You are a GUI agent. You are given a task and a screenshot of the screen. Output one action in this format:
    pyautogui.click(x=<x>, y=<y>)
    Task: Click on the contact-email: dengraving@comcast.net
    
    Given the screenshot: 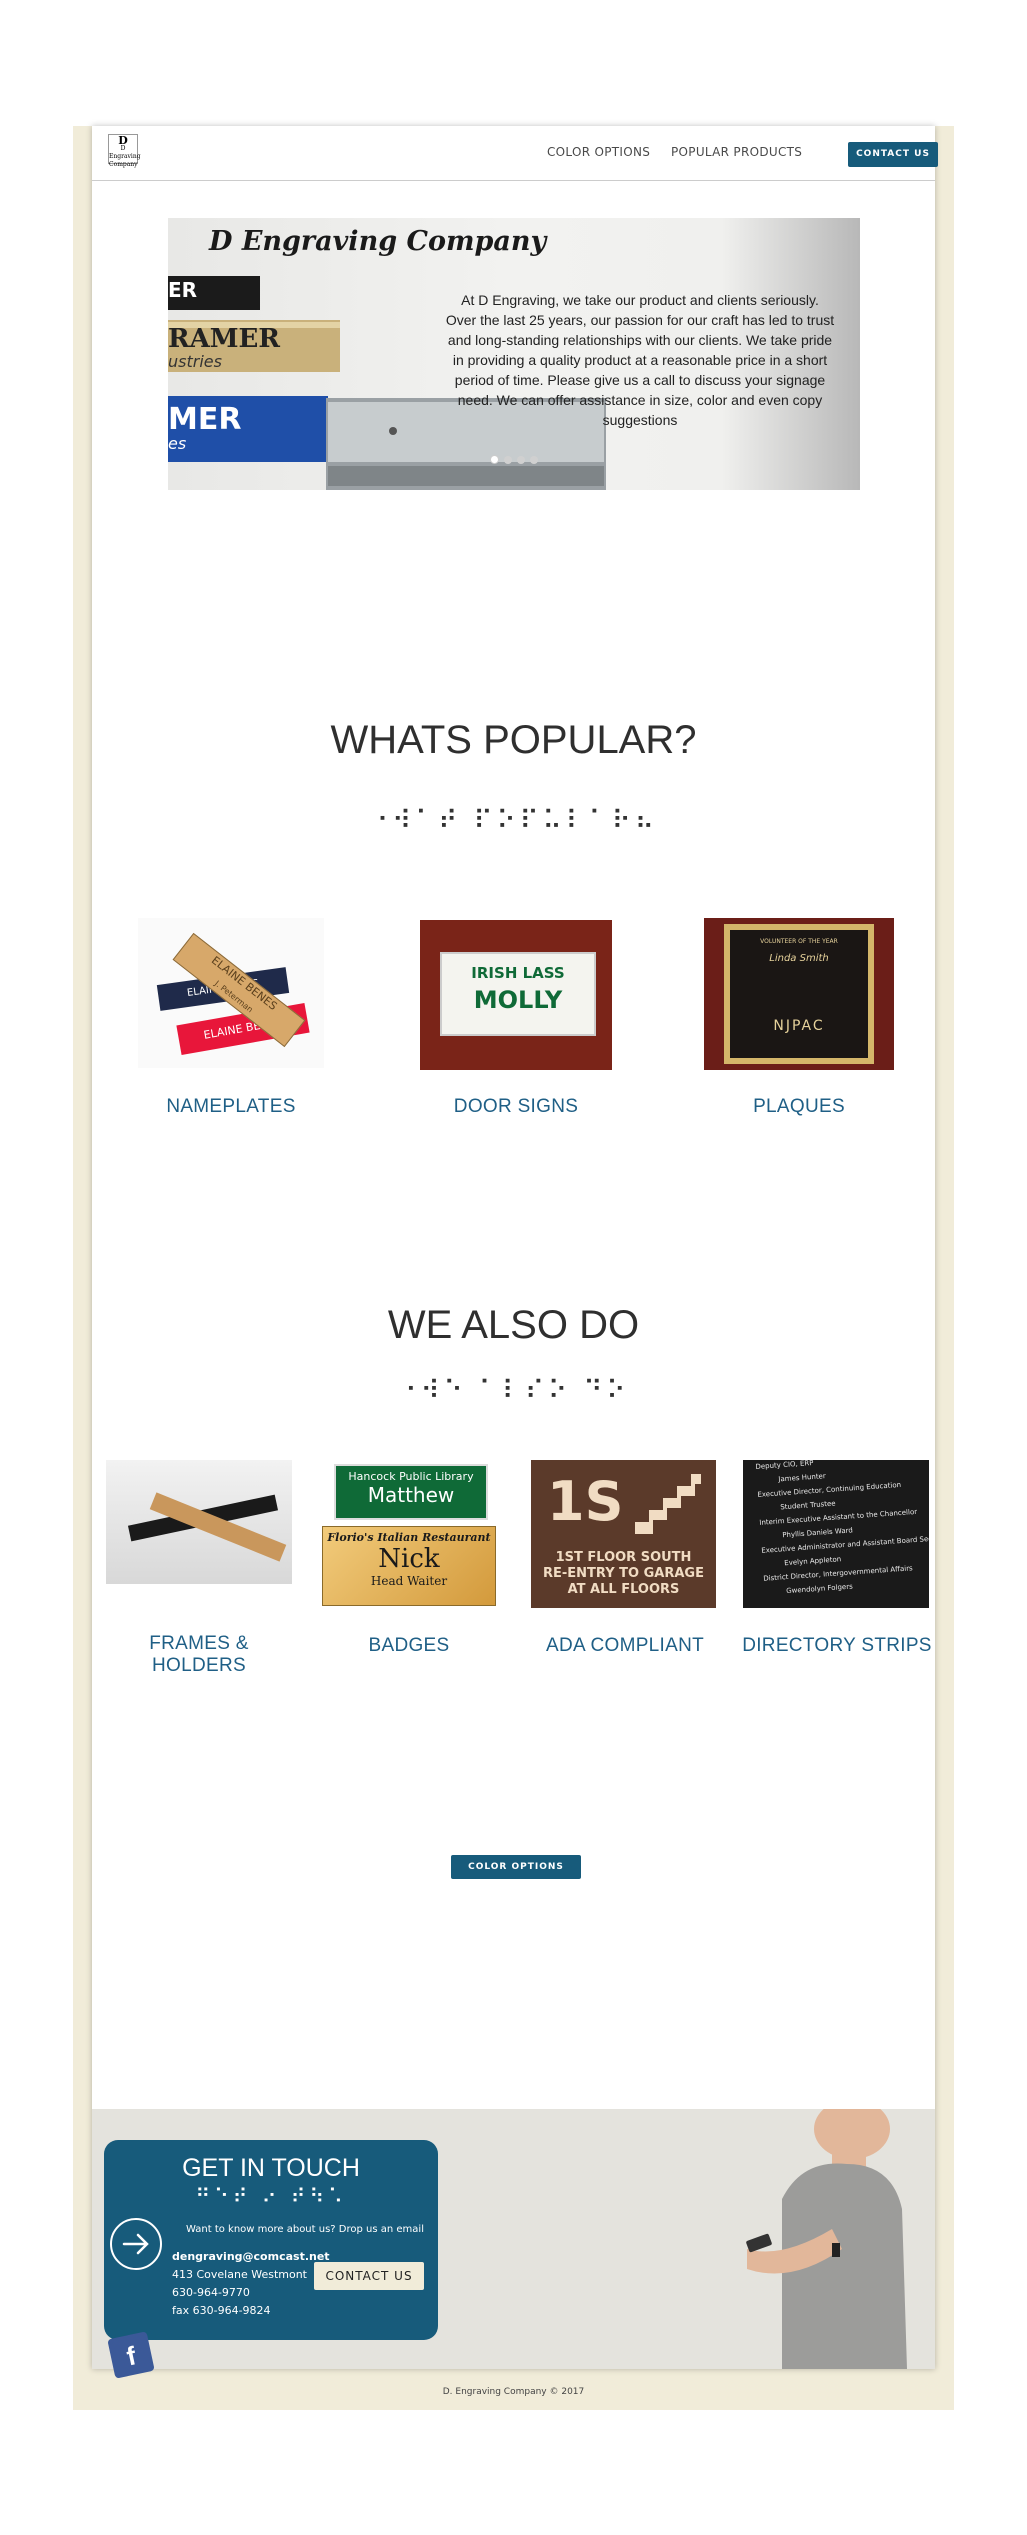 What is the action you would take?
    pyautogui.click(x=251, y=2256)
    